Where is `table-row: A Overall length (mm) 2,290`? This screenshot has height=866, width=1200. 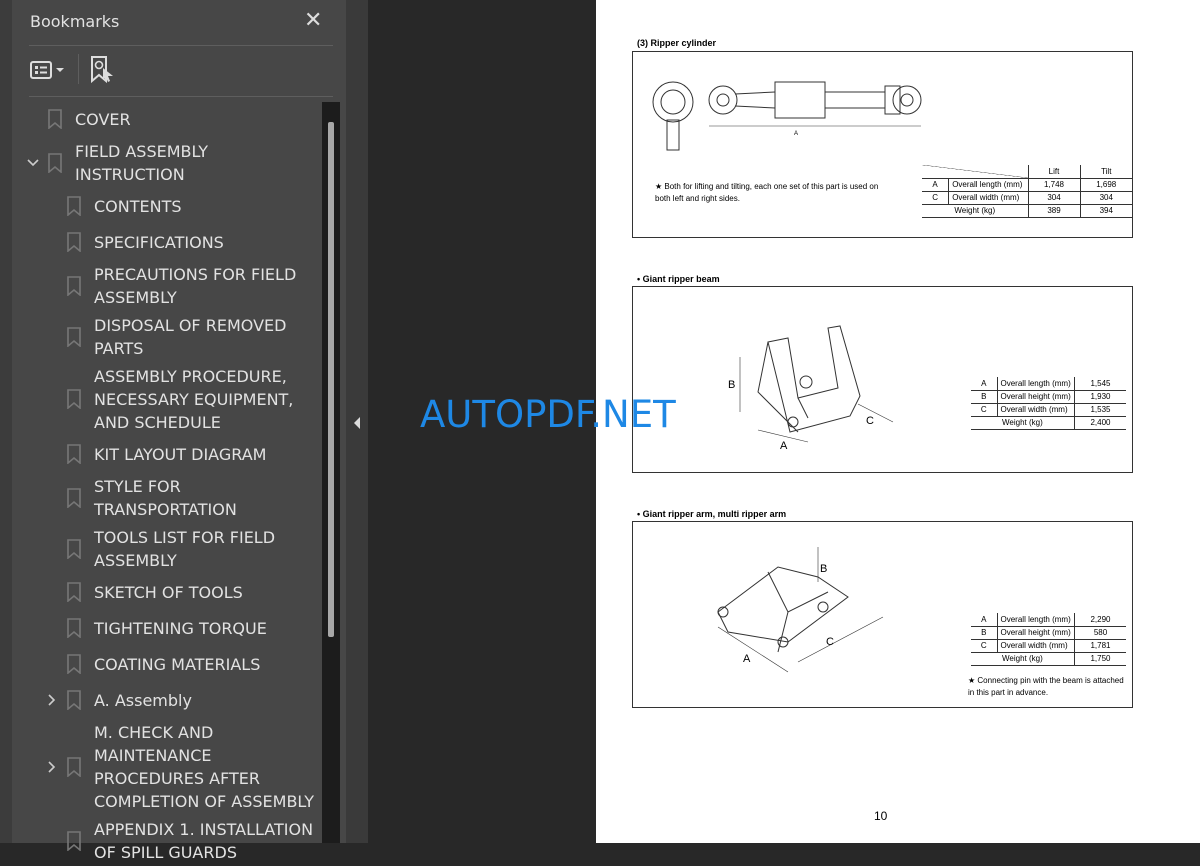 table-row: A Overall length (mm) 2,290 is located at coordinates (1049, 620).